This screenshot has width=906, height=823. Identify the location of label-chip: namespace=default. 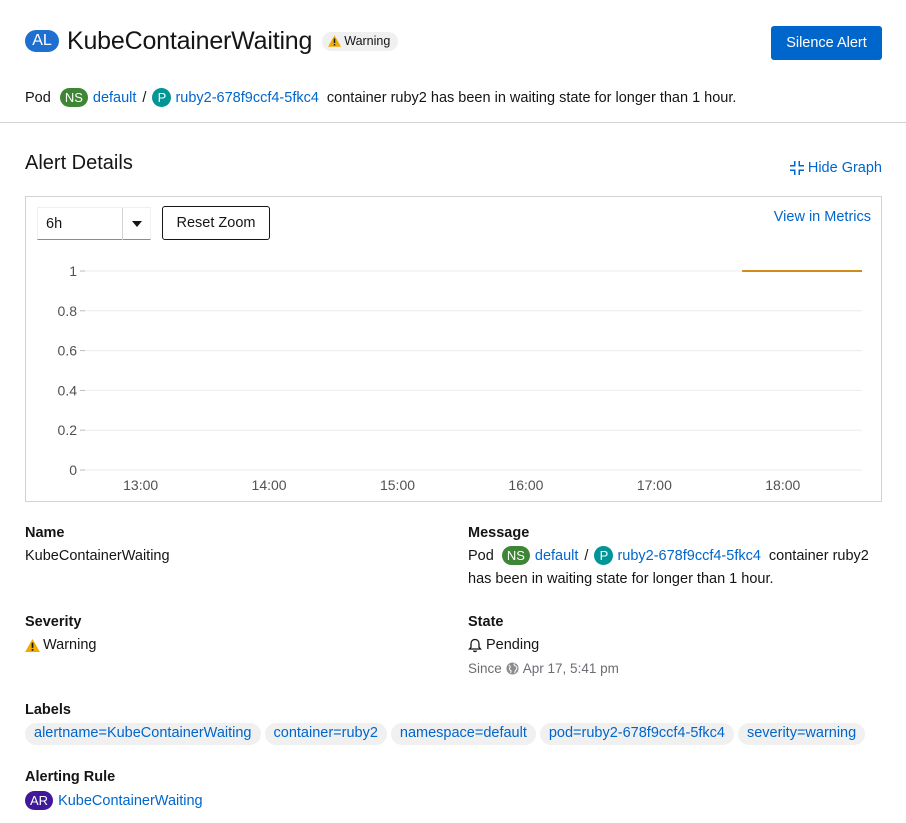
(463, 734).